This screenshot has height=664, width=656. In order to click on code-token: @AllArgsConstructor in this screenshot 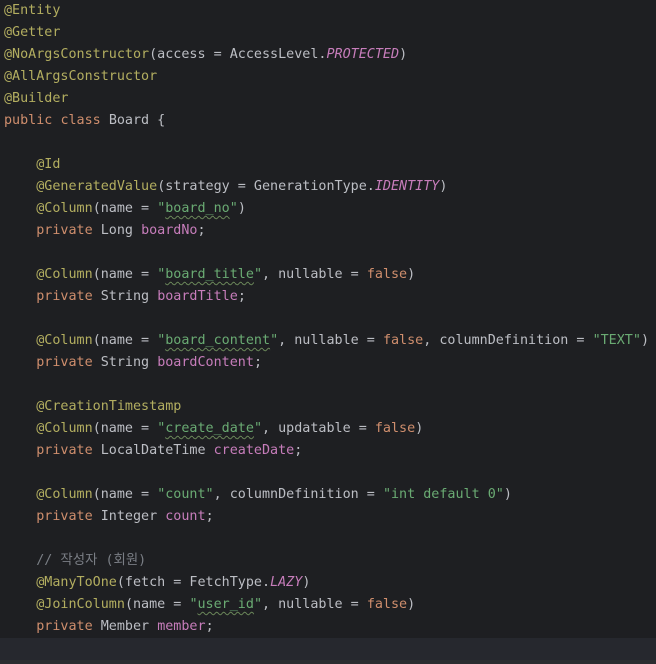, I will do `click(81, 76)`.